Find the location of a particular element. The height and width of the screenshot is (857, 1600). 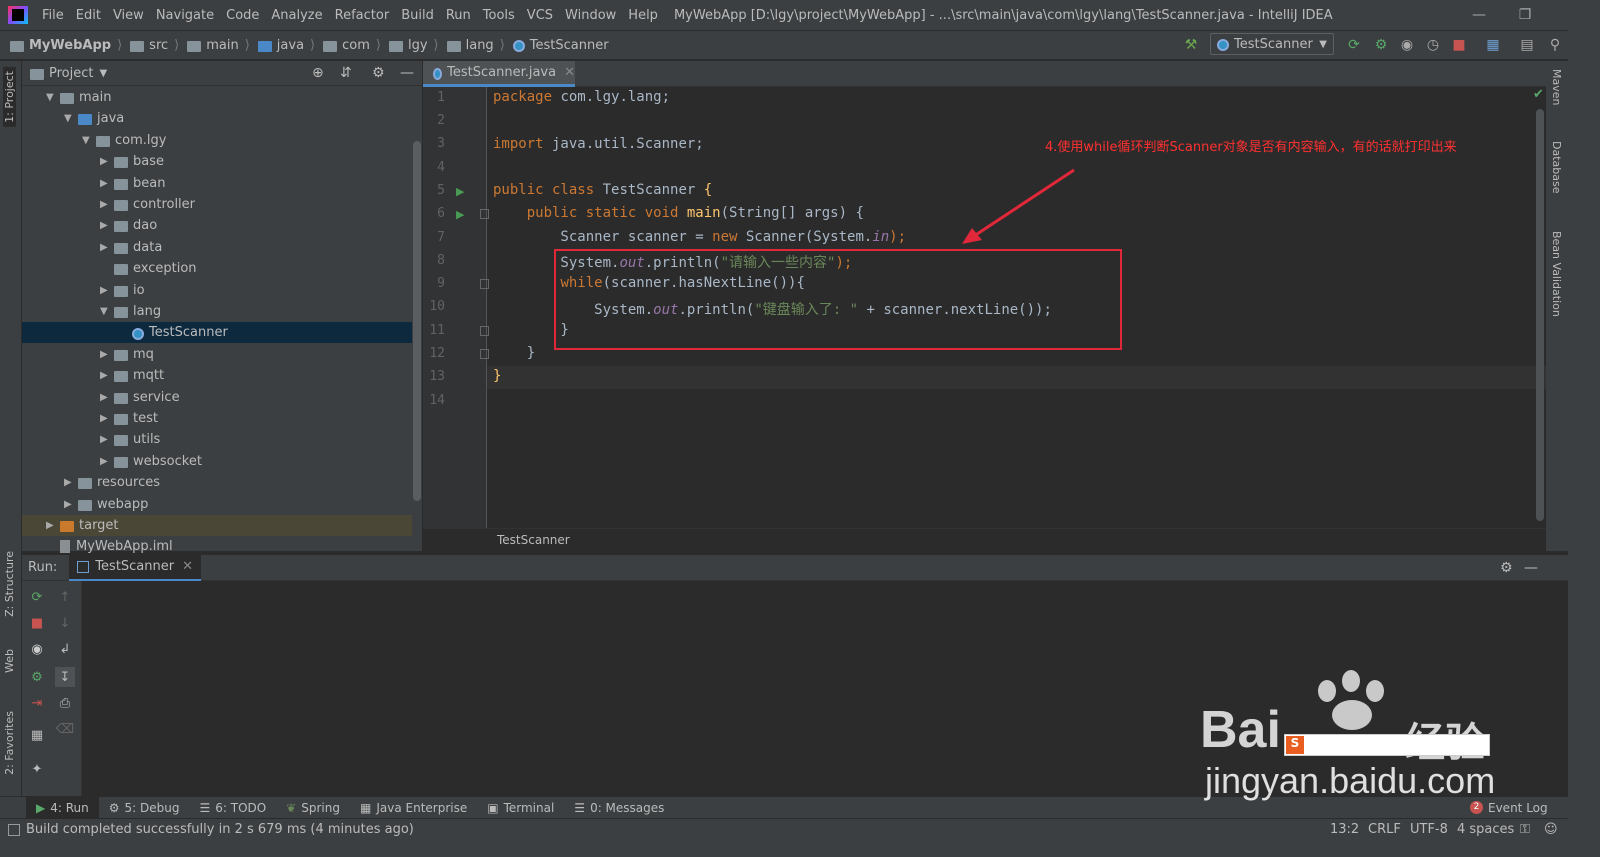

tree-item-utils: ▶ utils is located at coordinates (217, 439).